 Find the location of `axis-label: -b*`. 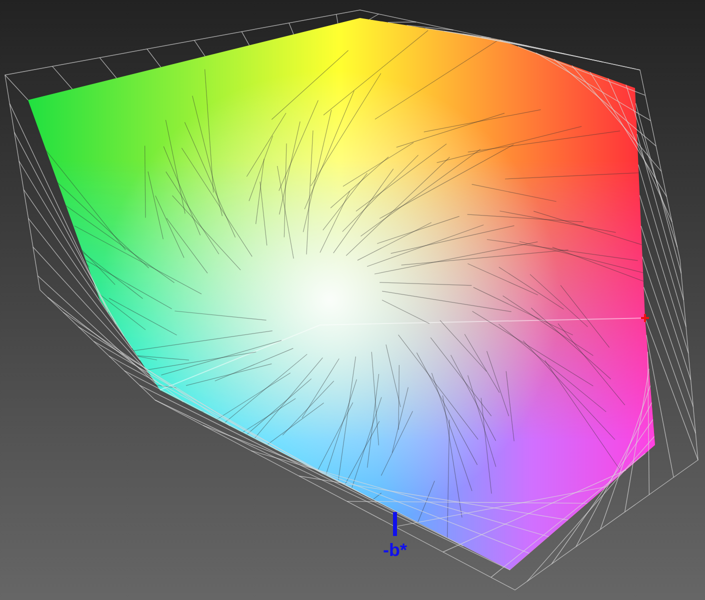

axis-label: -b* is located at coordinates (395, 550).